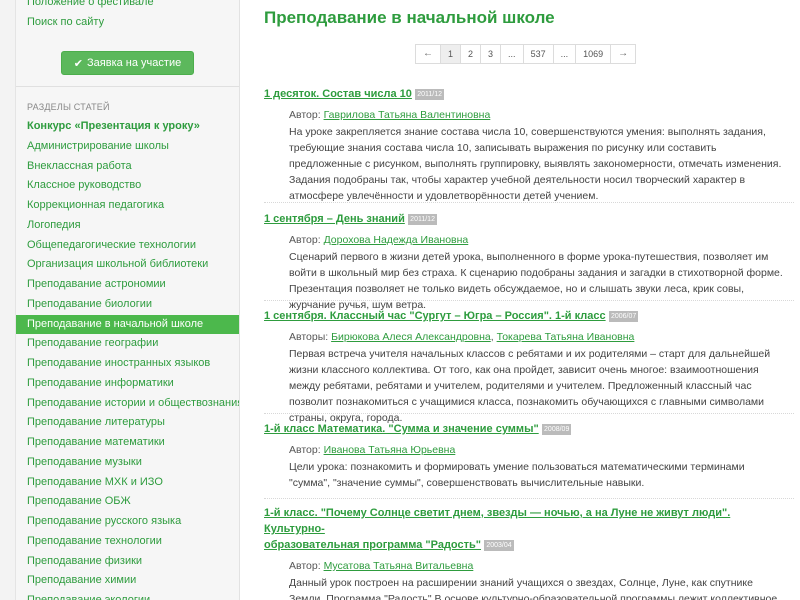 This screenshot has height=600, width=800. I want to click on pagination: ← 1 2 3 ... 537 ... 1069 →, so click(526, 54).